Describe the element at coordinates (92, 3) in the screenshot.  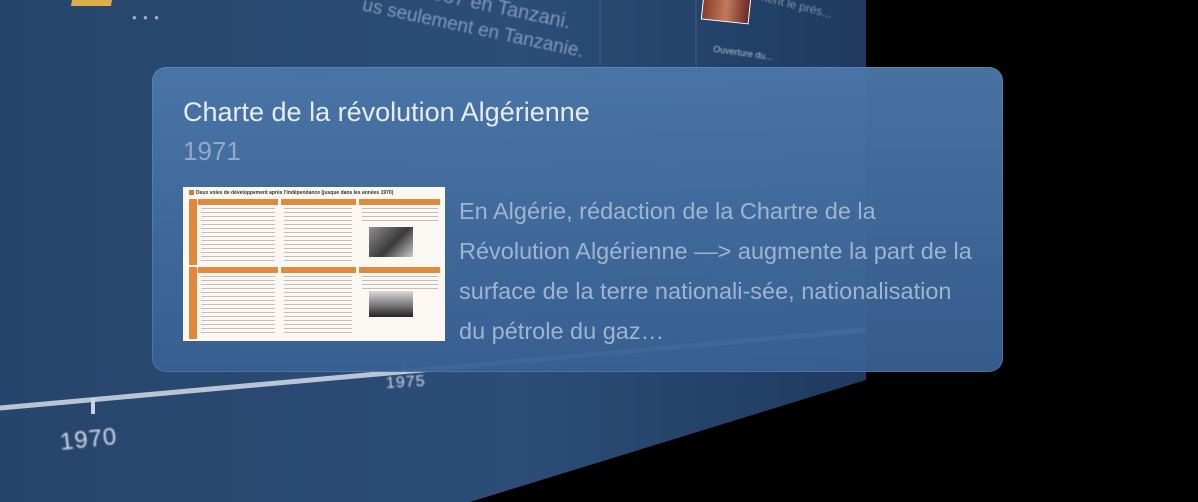
I see `event-thumbnail` at that location.